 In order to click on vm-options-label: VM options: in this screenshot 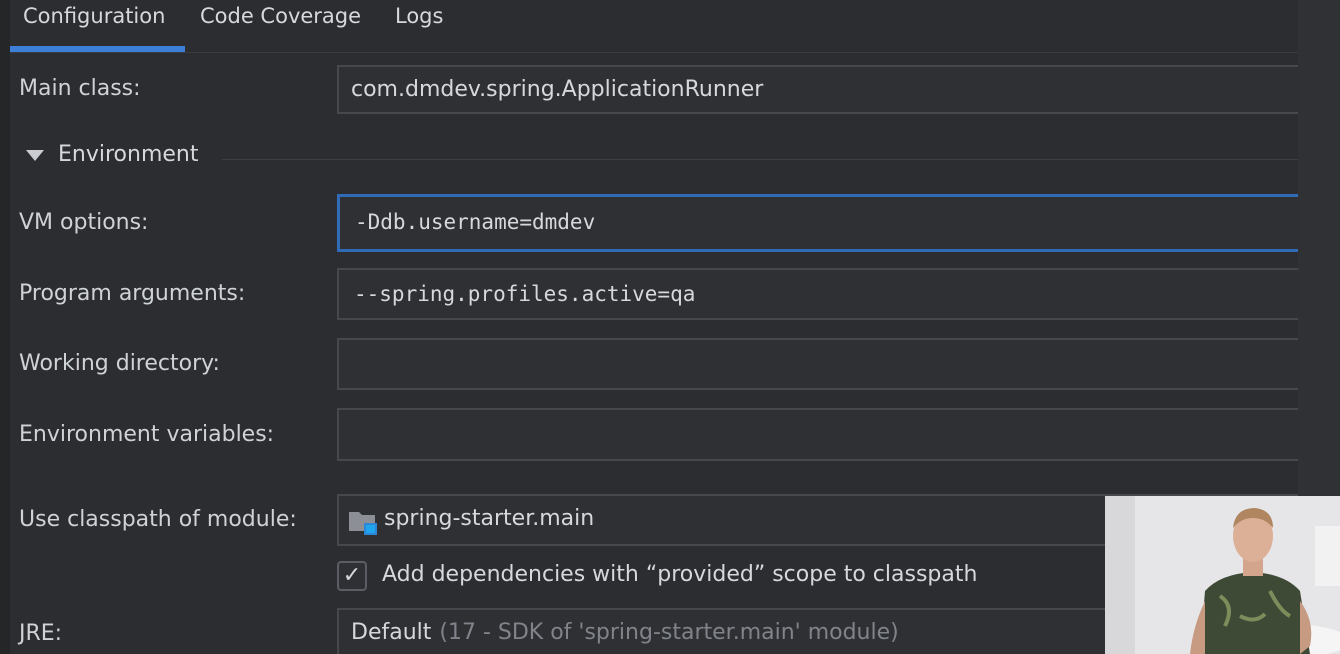, I will do `click(84, 222)`.